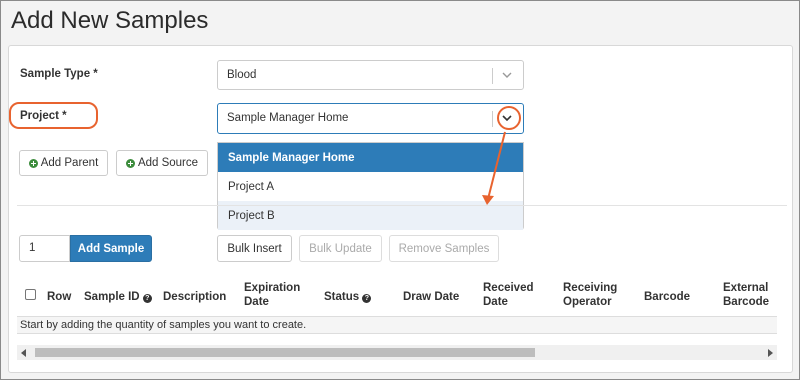  I want to click on project-label-highlight, so click(53, 115).